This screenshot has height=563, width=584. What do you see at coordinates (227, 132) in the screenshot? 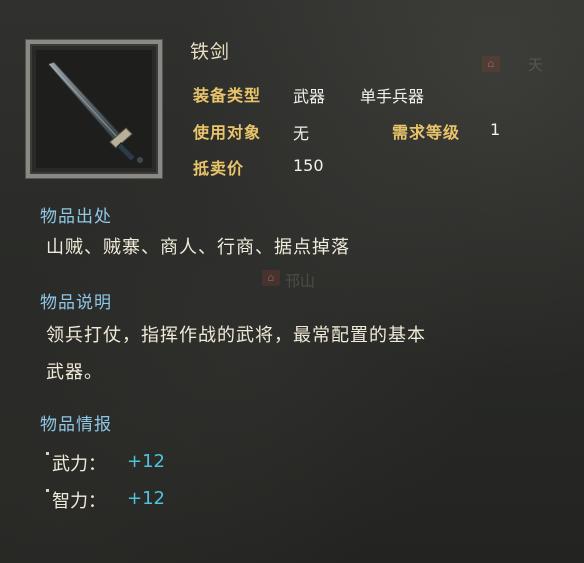
I see `use-target-label: 使用对象` at bounding box center [227, 132].